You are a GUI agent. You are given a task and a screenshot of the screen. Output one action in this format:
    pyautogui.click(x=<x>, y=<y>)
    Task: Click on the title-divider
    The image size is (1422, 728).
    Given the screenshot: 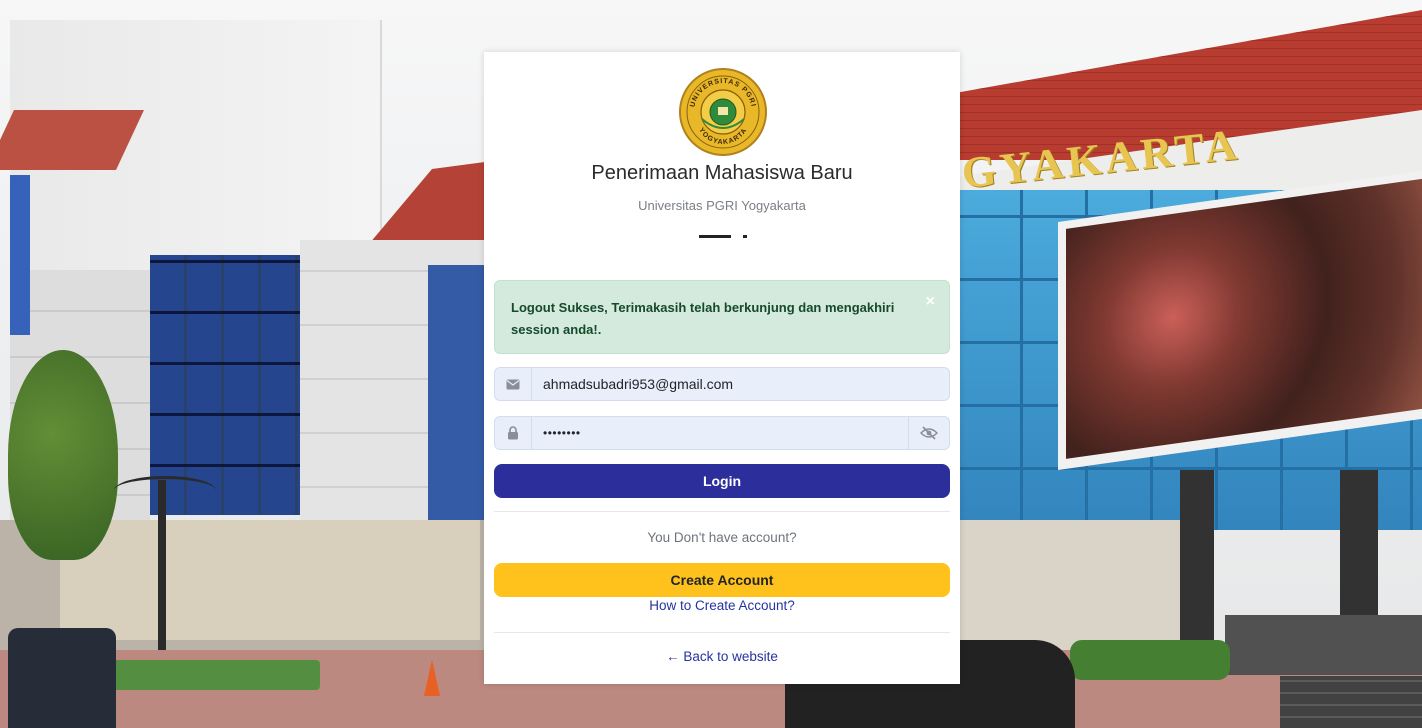 What is the action you would take?
    pyautogui.click(x=715, y=236)
    